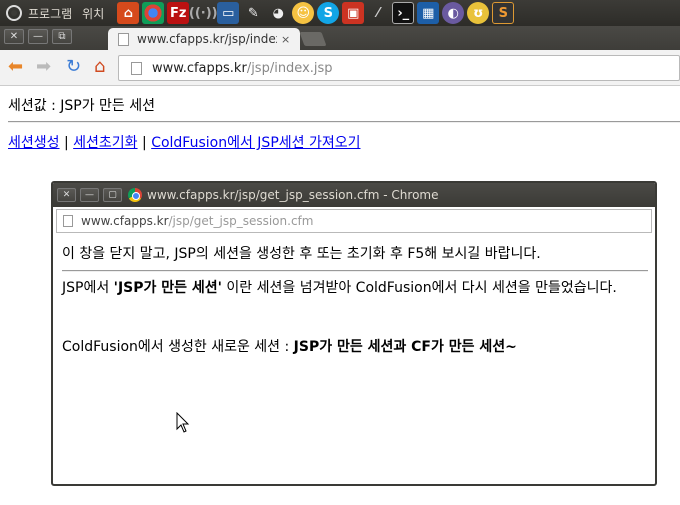 The width and height of the screenshot is (680, 505). Describe the element at coordinates (135, 195) in the screenshot. I see `chrome-icon` at that location.